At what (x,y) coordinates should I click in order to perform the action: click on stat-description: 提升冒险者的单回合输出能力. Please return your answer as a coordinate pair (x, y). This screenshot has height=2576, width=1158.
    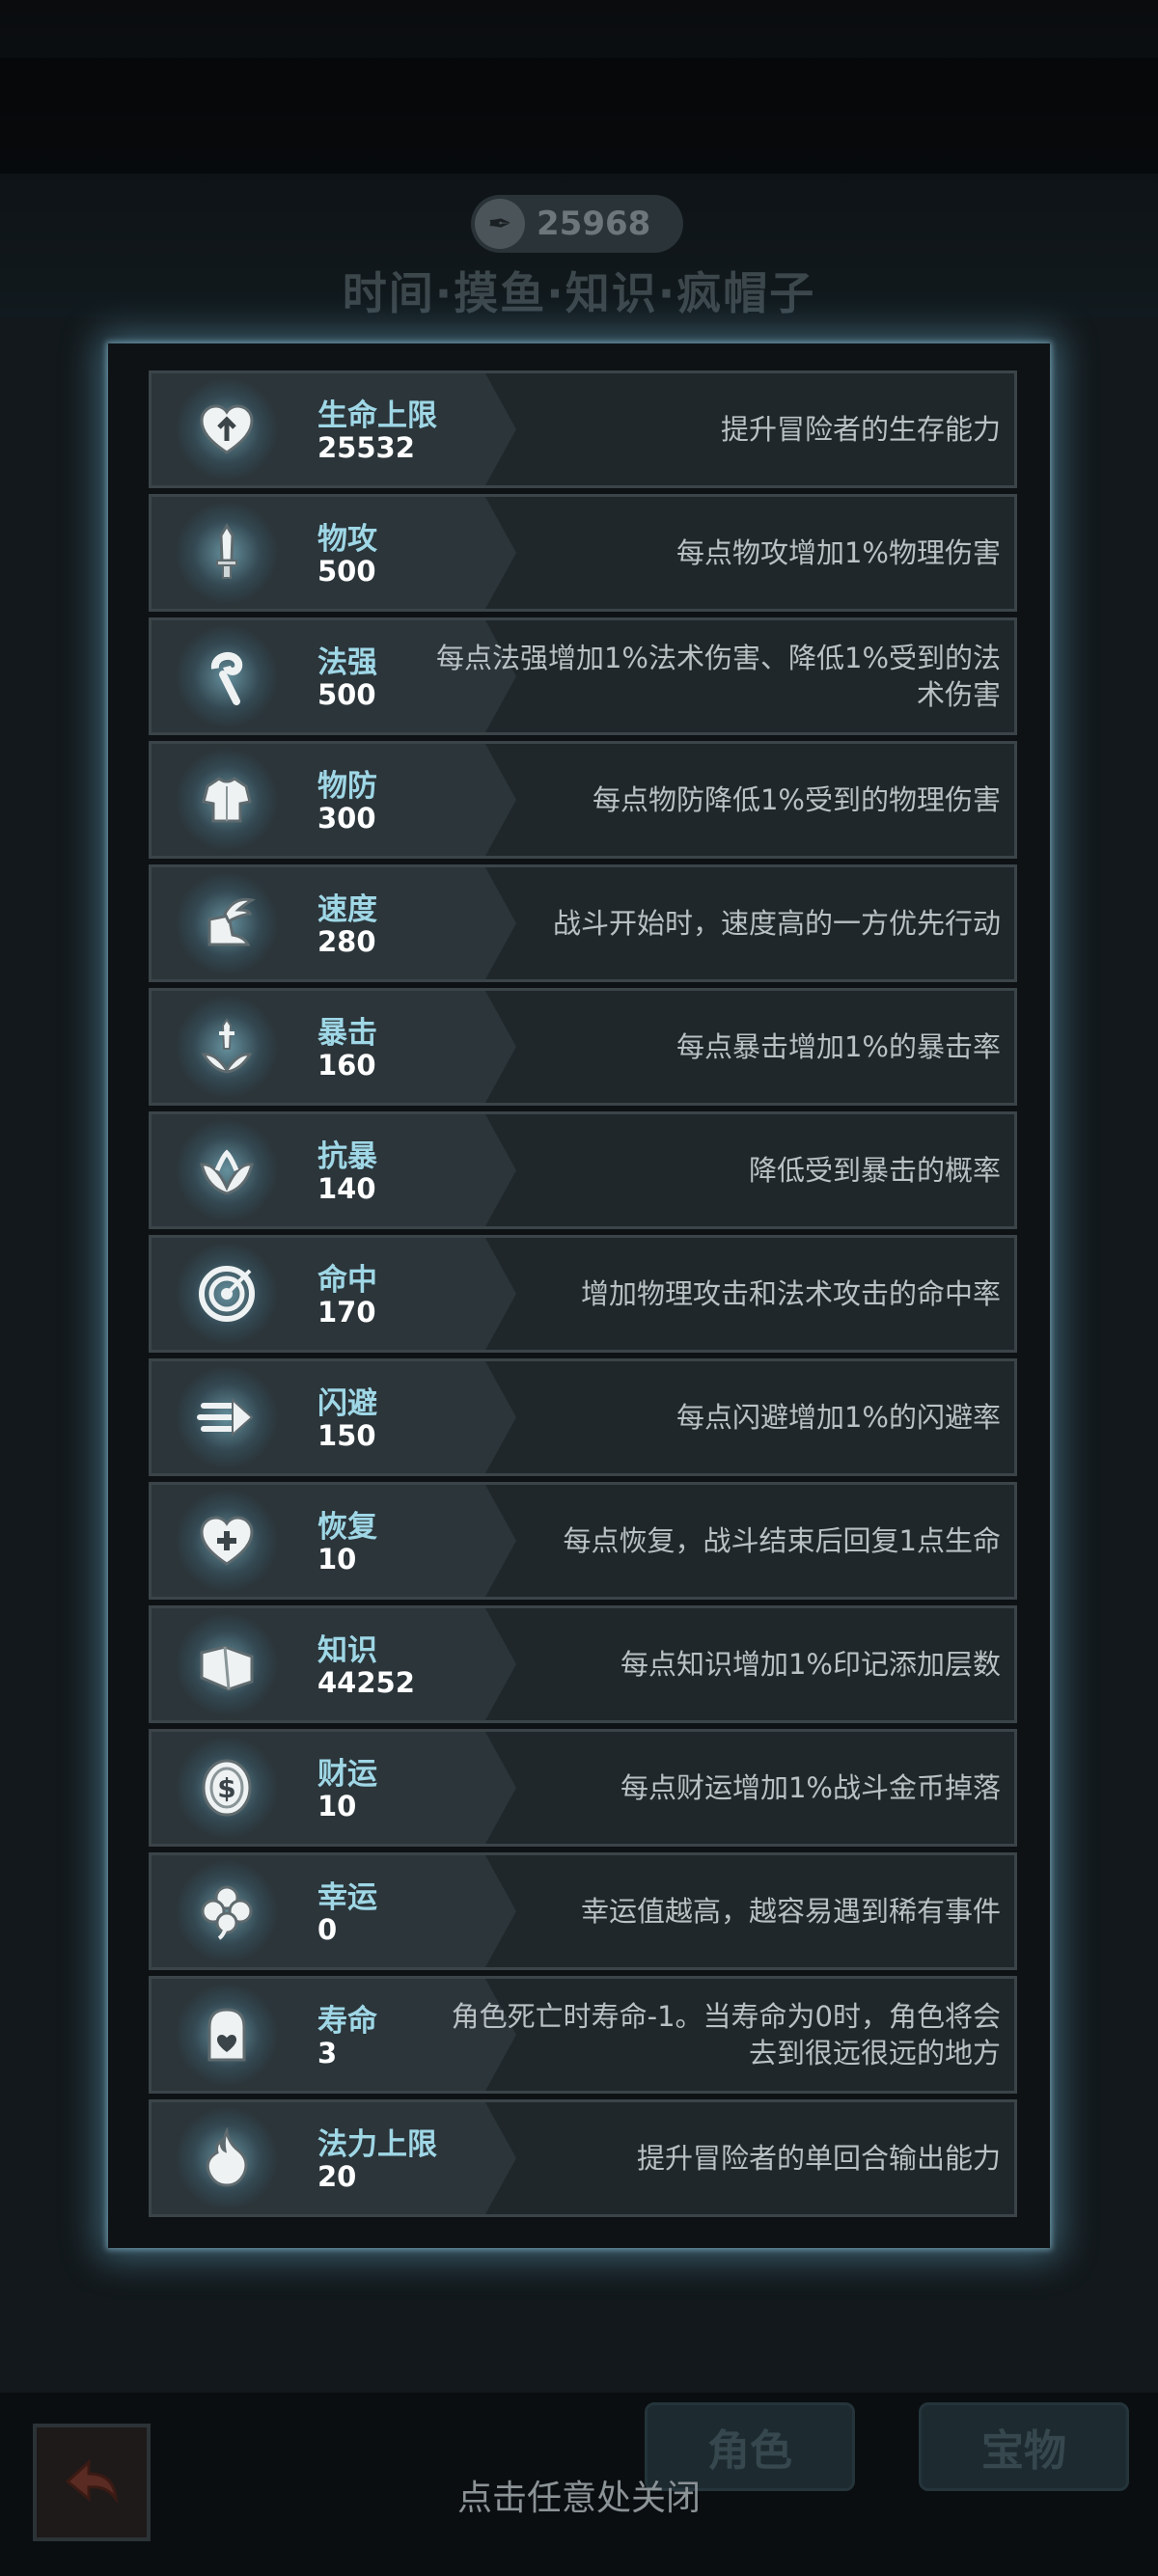
    Looking at the image, I should click on (818, 2158).